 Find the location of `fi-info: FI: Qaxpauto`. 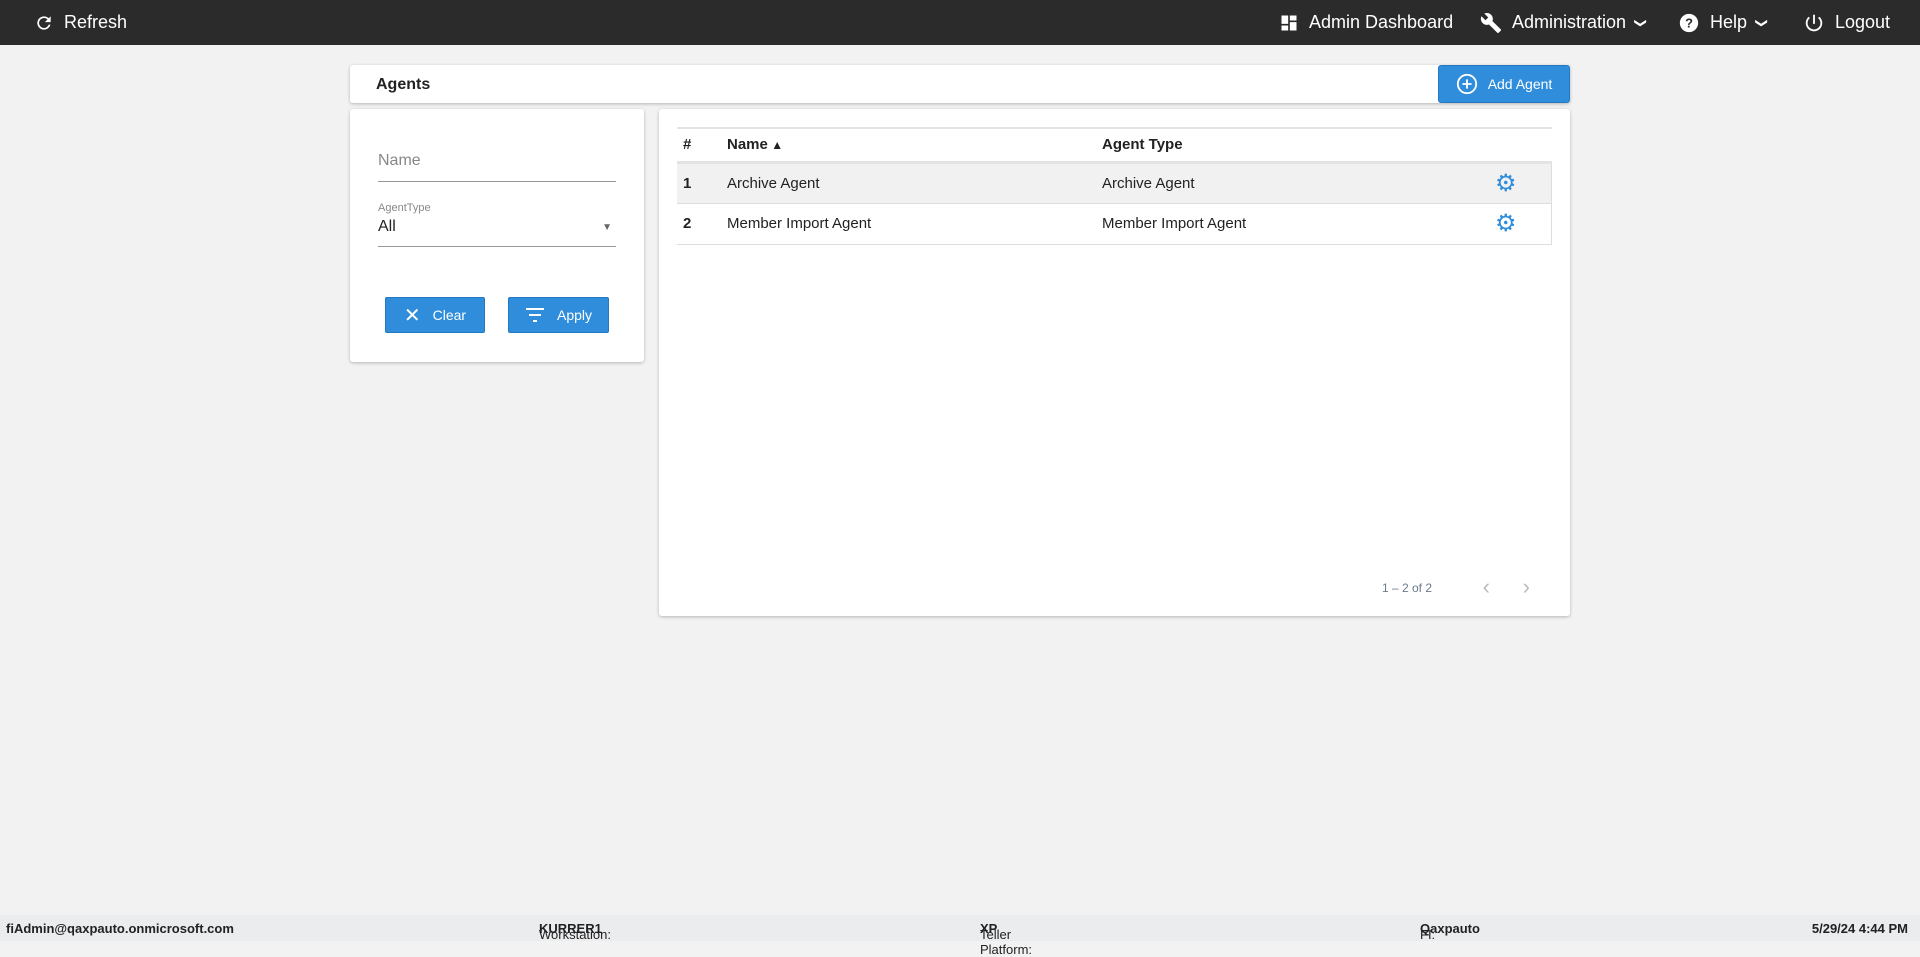

fi-info: FI: Qaxpauto is located at coordinates (1450, 931).